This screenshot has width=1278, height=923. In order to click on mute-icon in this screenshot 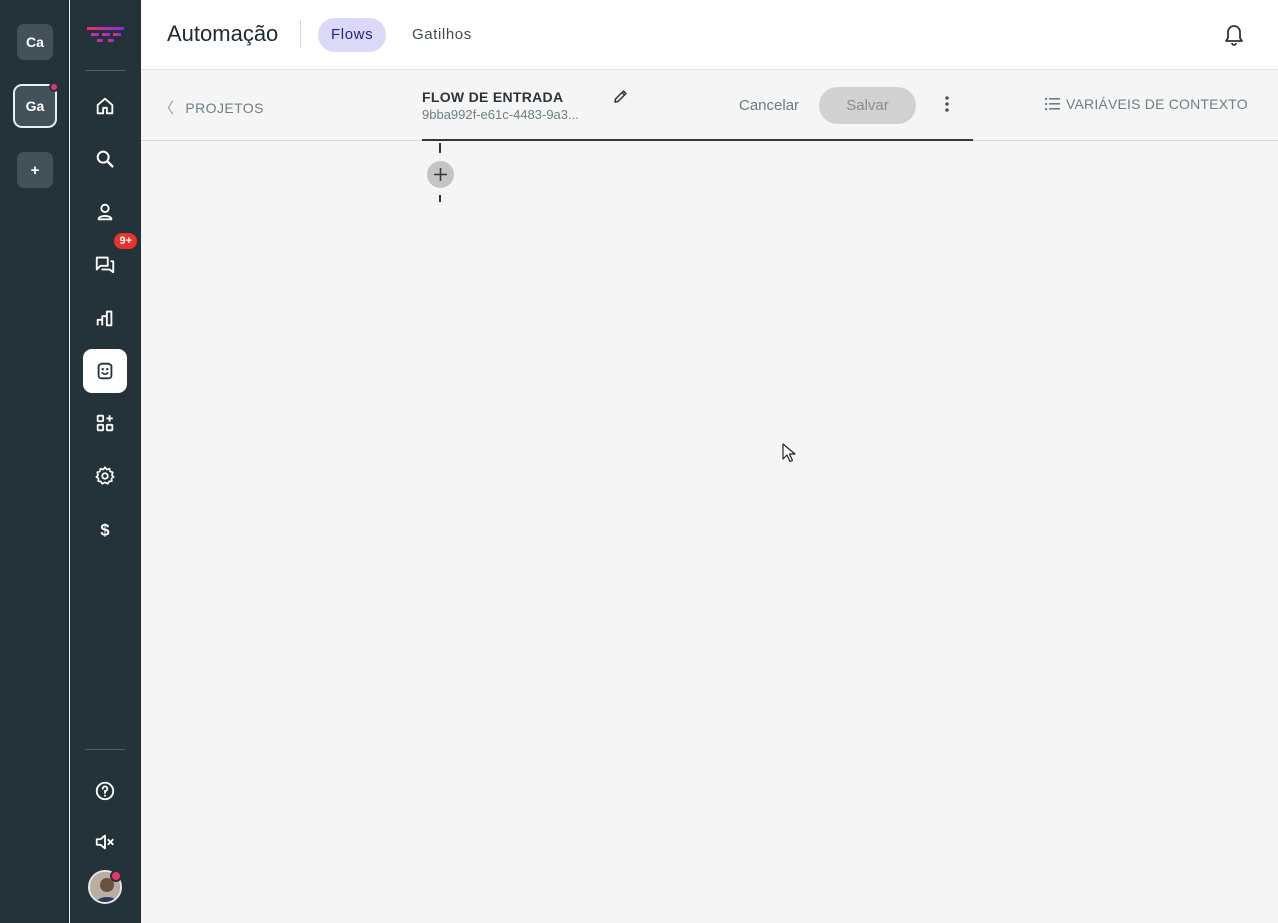, I will do `click(104, 842)`.